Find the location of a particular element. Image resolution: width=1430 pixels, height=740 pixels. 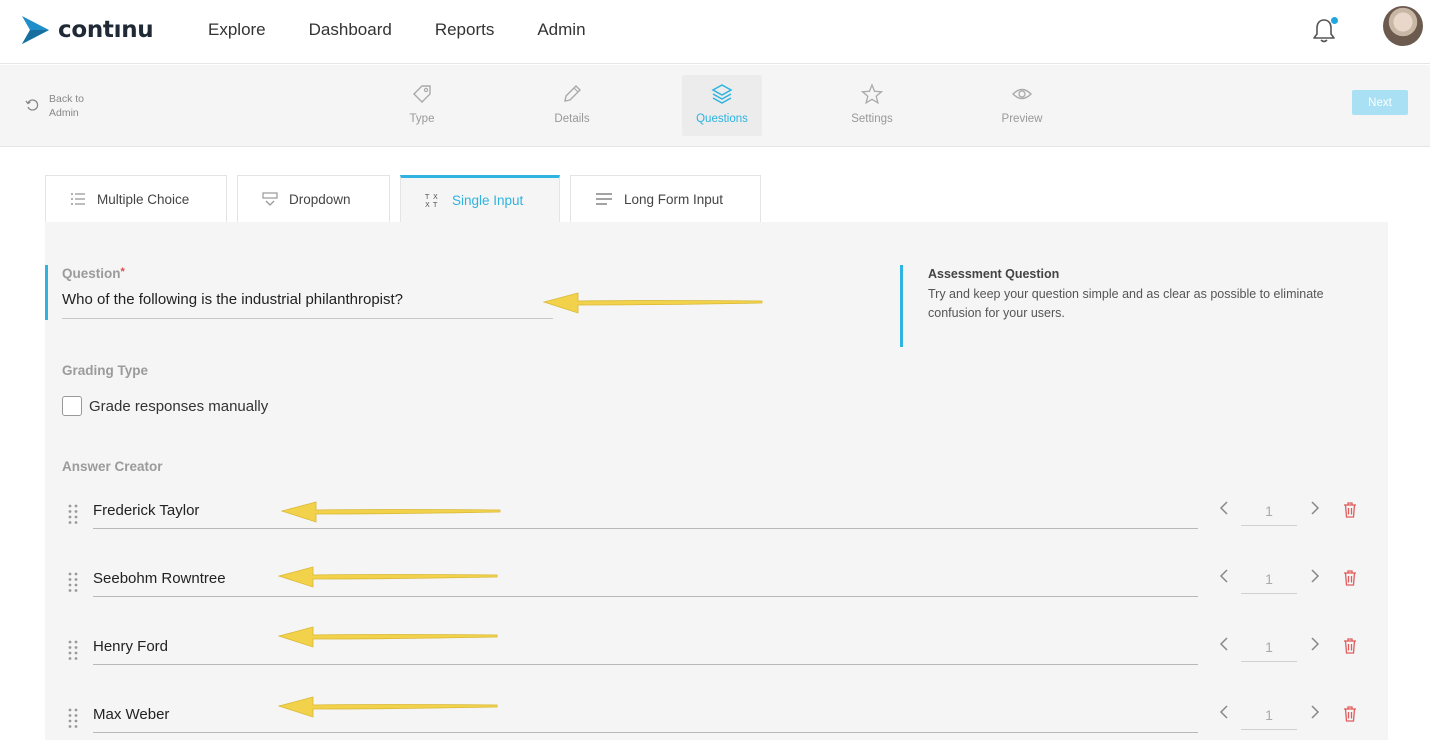

step-details-label: Details is located at coordinates (572, 119).